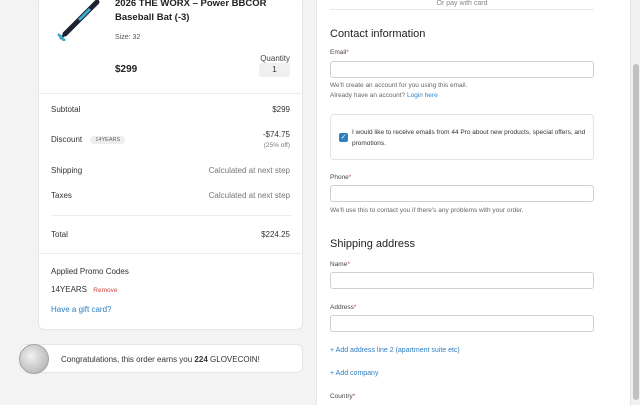 The width and height of the screenshot is (640, 405). Describe the element at coordinates (81, 309) in the screenshot. I see `gift-card-link: Have a gift card?` at that location.